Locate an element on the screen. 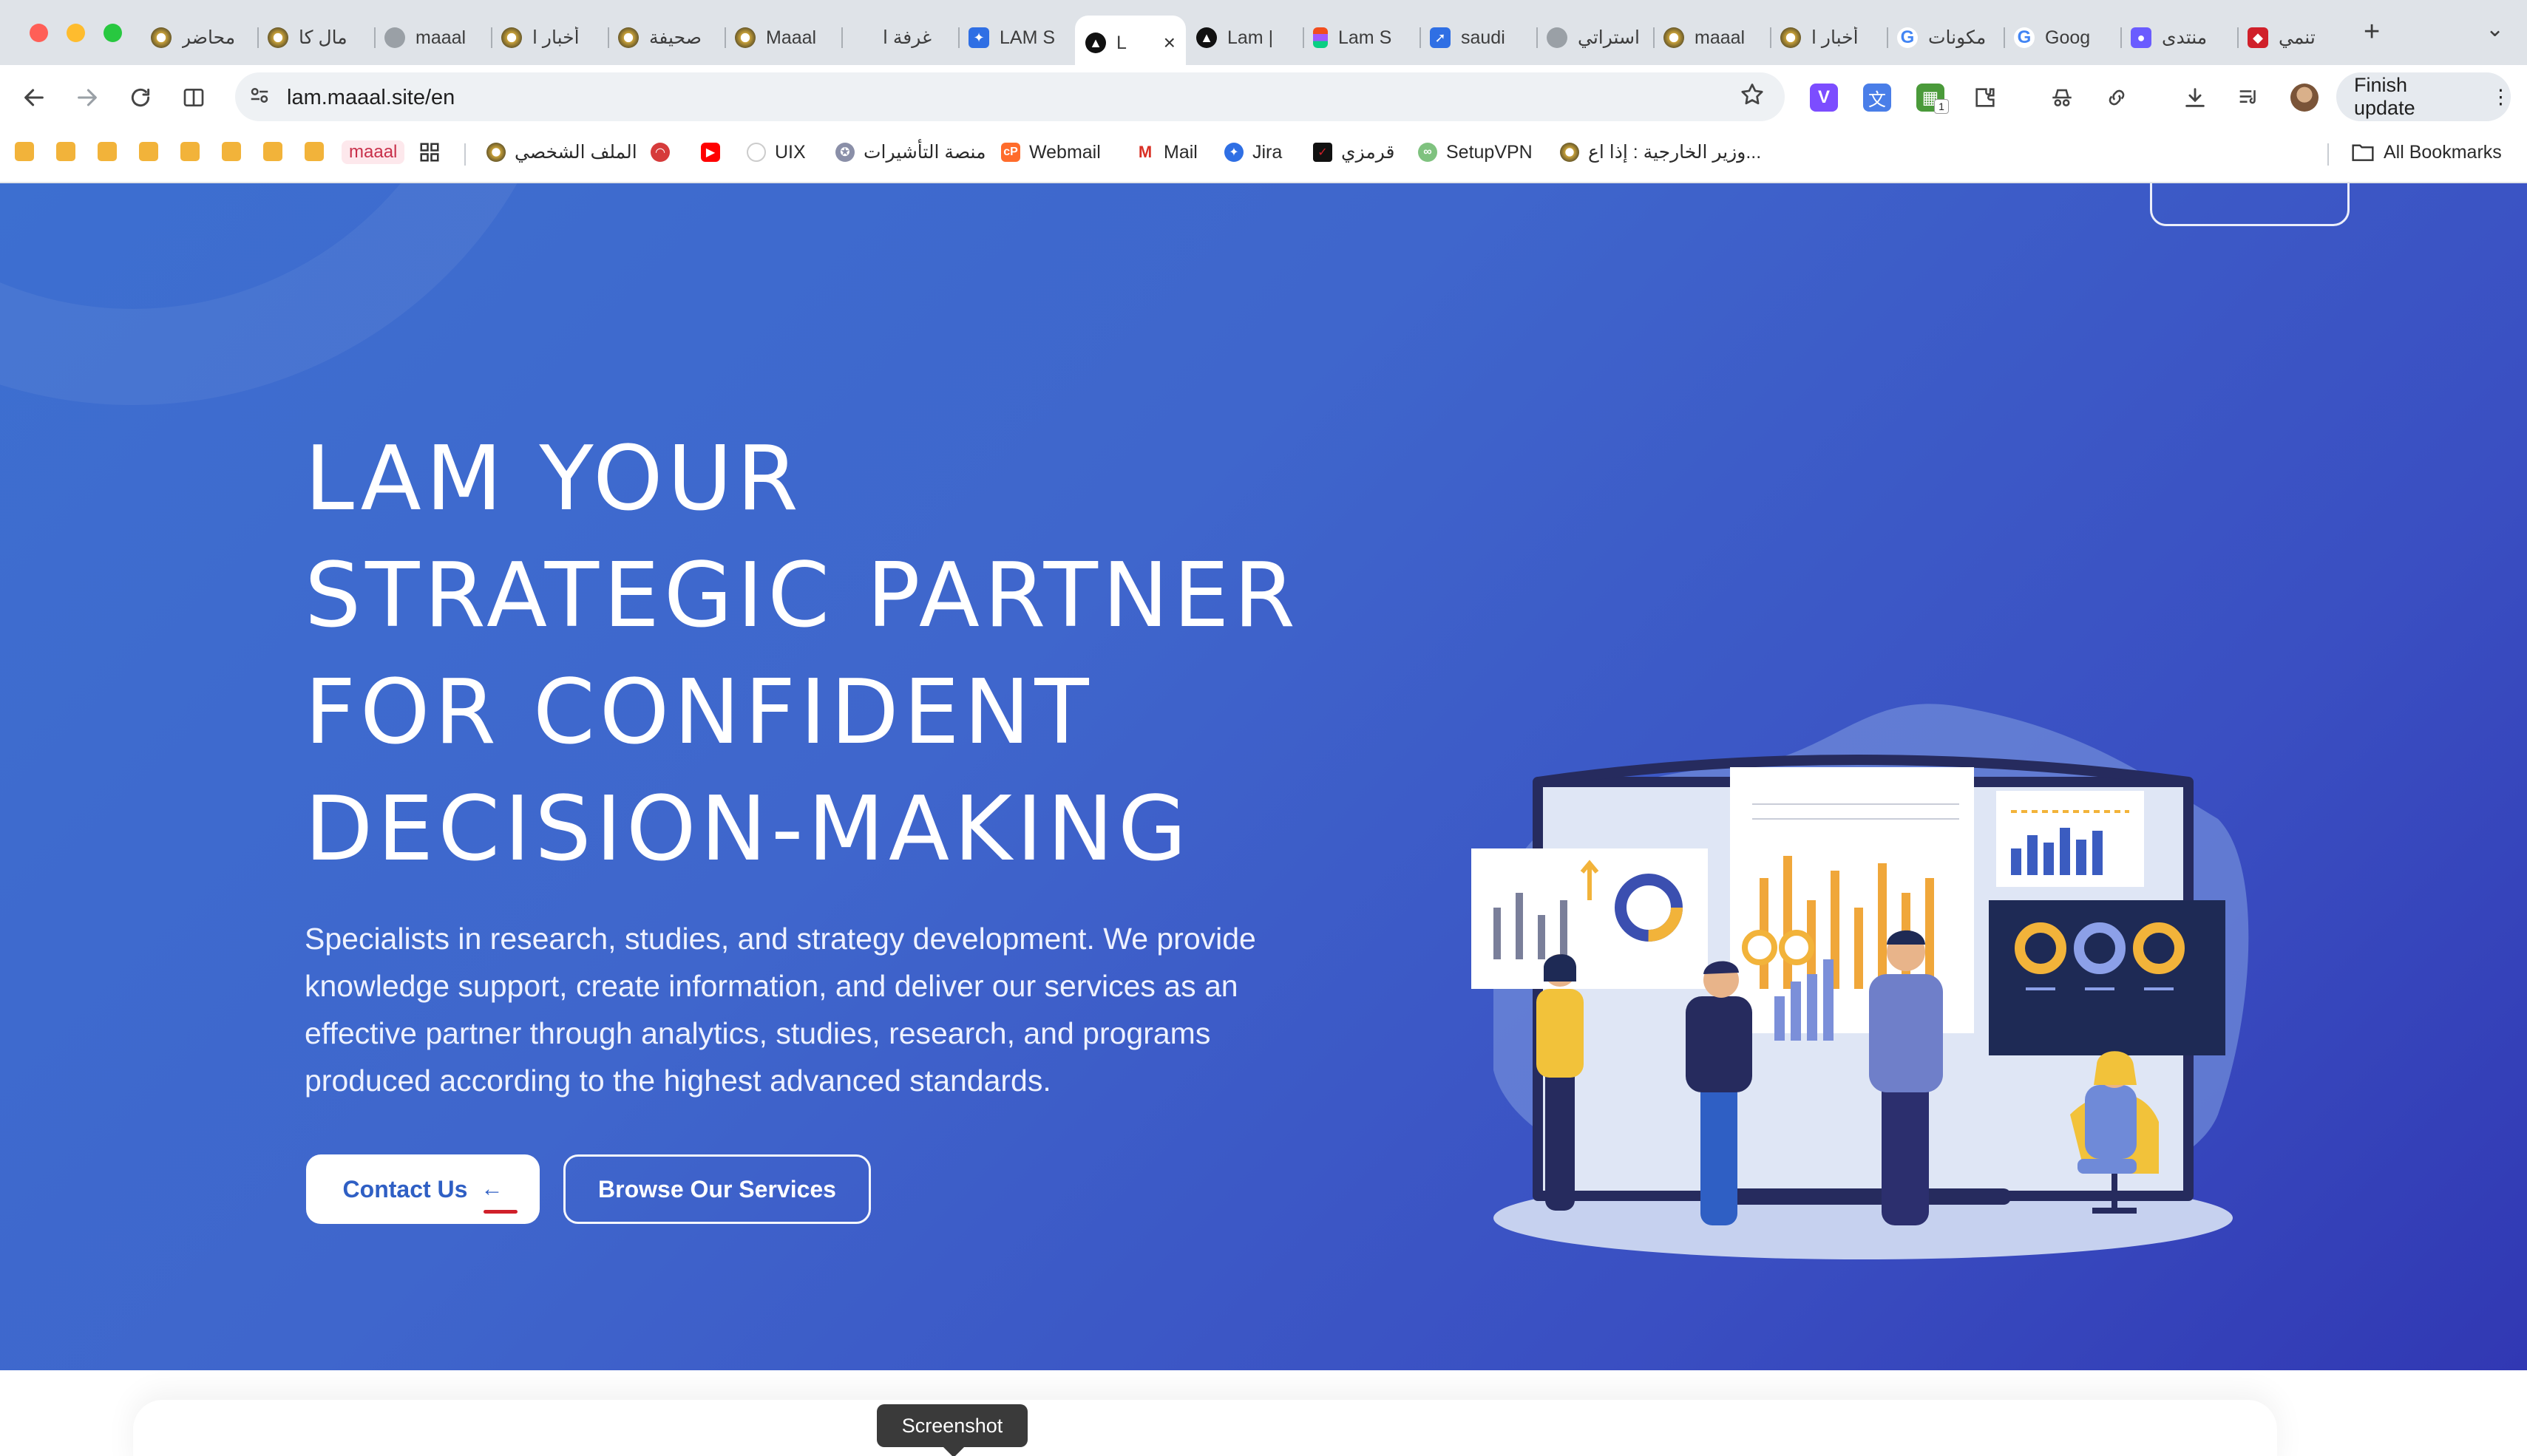 The height and width of the screenshot is (1456, 2527). url-text: lam.maaal.site/en is located at coordinates (371, 98).